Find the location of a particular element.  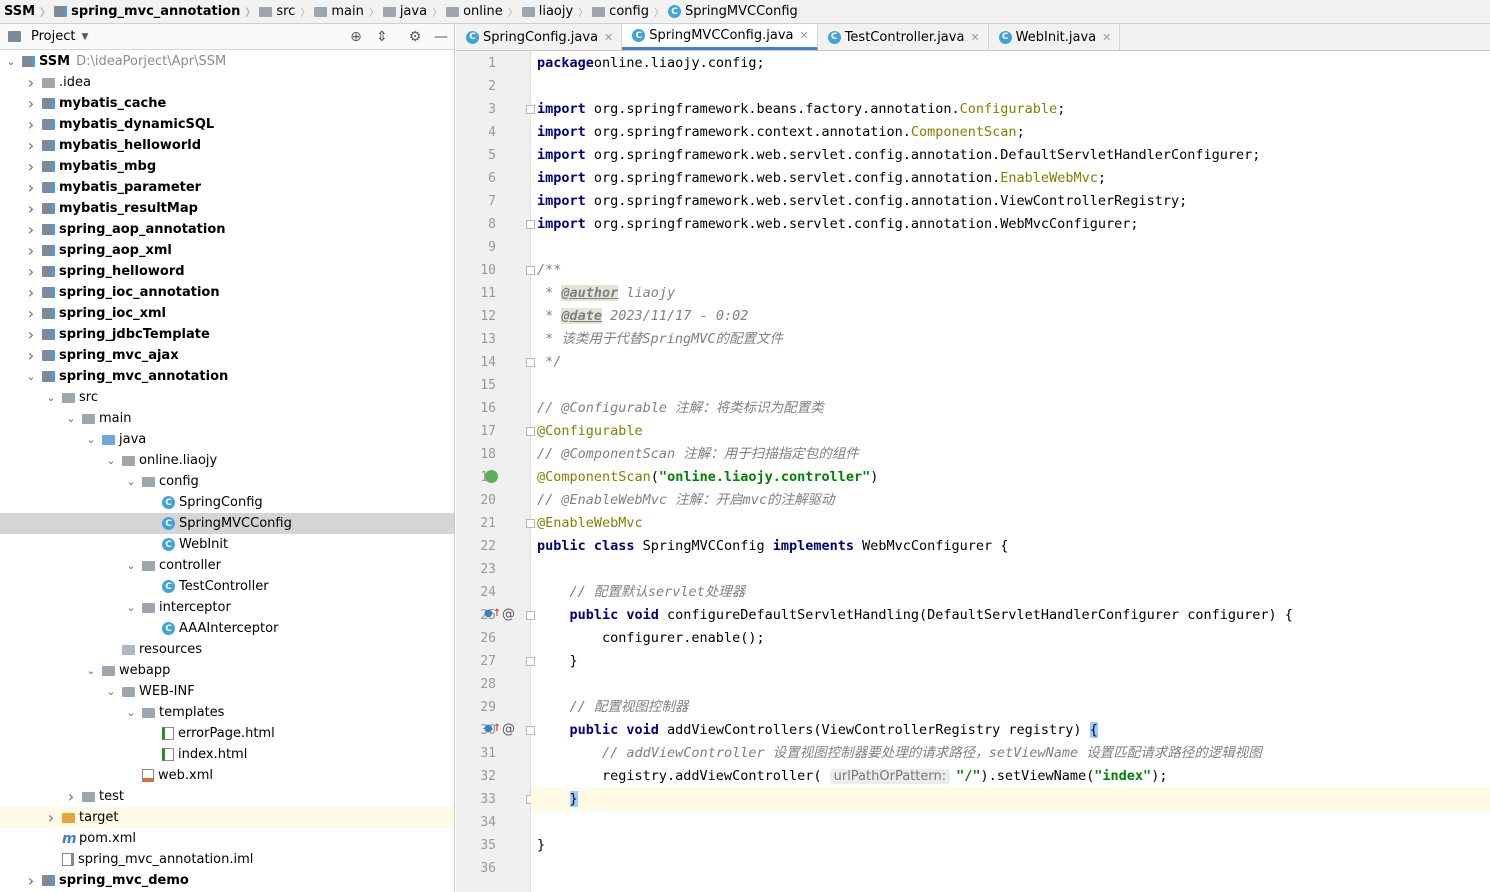

tree-item: index.html is located at coordinates (227, 754).